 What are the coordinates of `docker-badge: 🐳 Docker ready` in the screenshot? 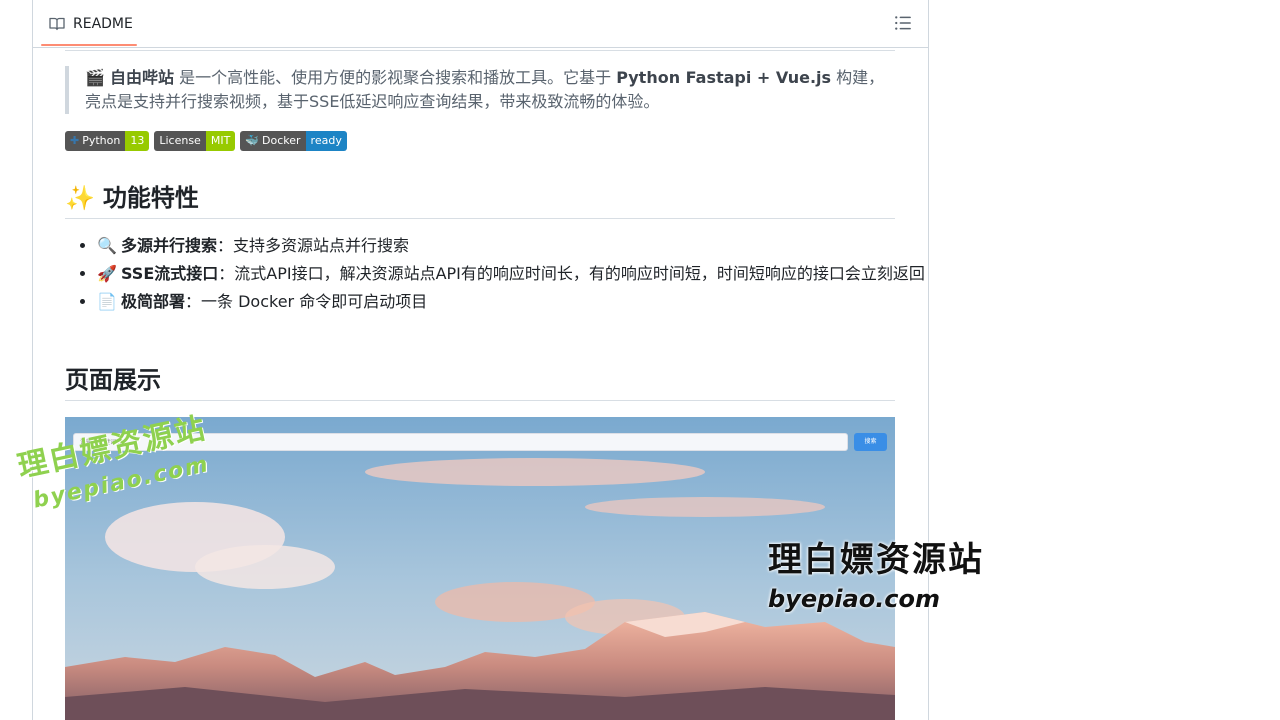 It's located at (293, 141).